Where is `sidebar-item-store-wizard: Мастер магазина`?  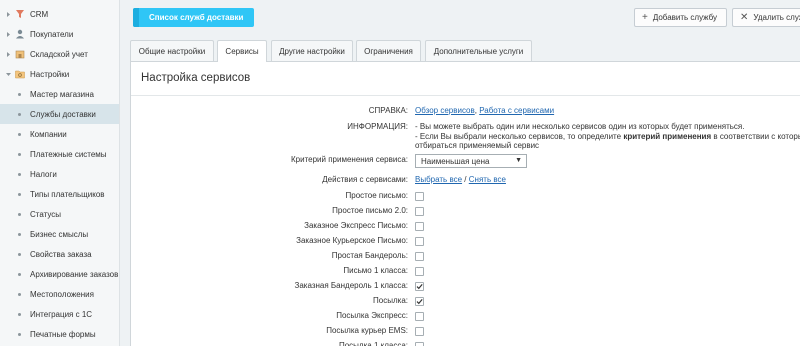 sidebar-item-store-wizard: Мастер магазина is located at coordinates (59, 94).